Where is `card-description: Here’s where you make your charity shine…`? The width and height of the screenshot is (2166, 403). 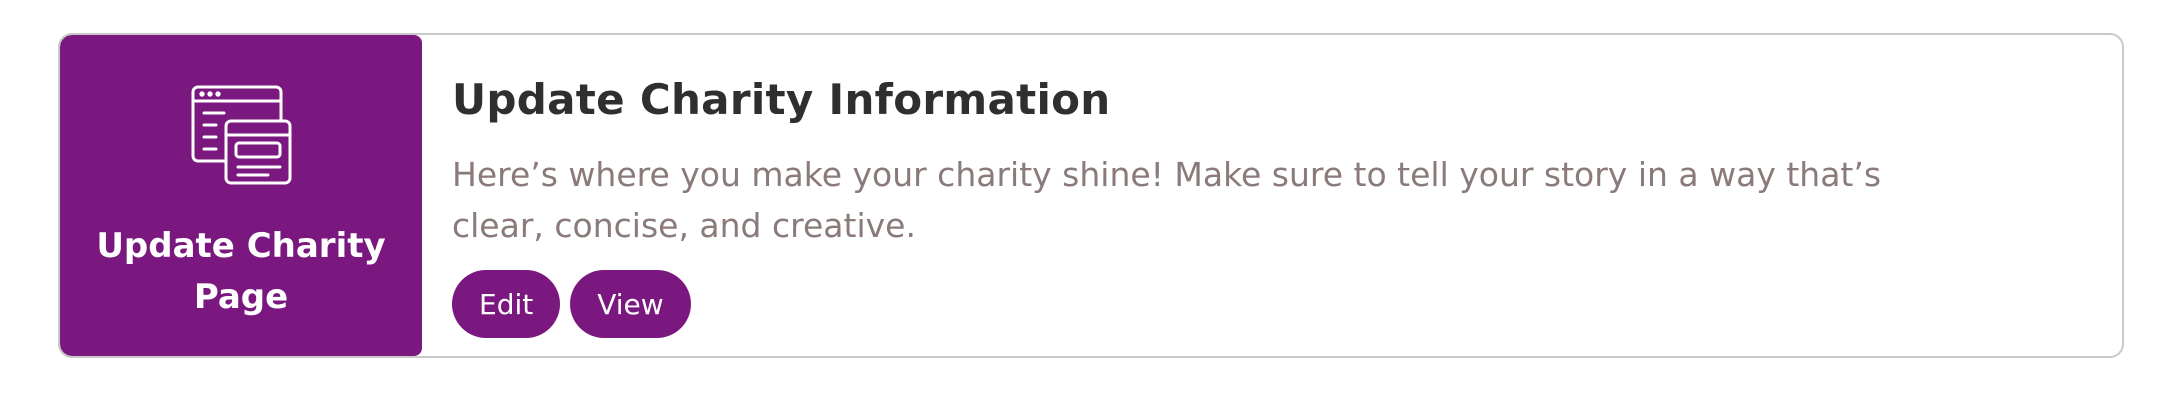
card-description: Here’s where you make your charity shine… is located at coordinates (1167, 200).